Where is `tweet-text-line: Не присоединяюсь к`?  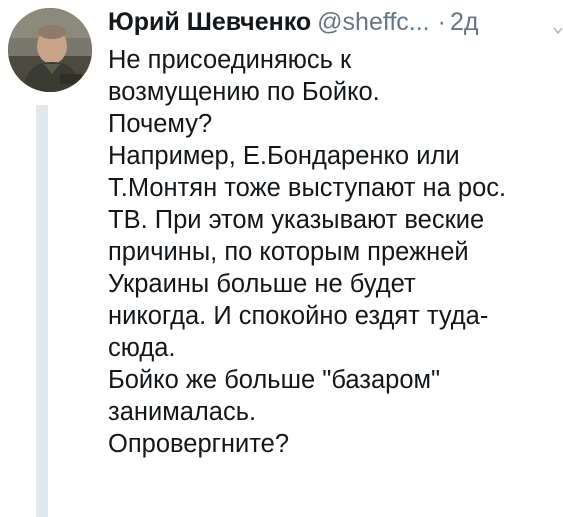 tweet-text-line: Не присоединяюсь к is located at coordinates (230, 60).